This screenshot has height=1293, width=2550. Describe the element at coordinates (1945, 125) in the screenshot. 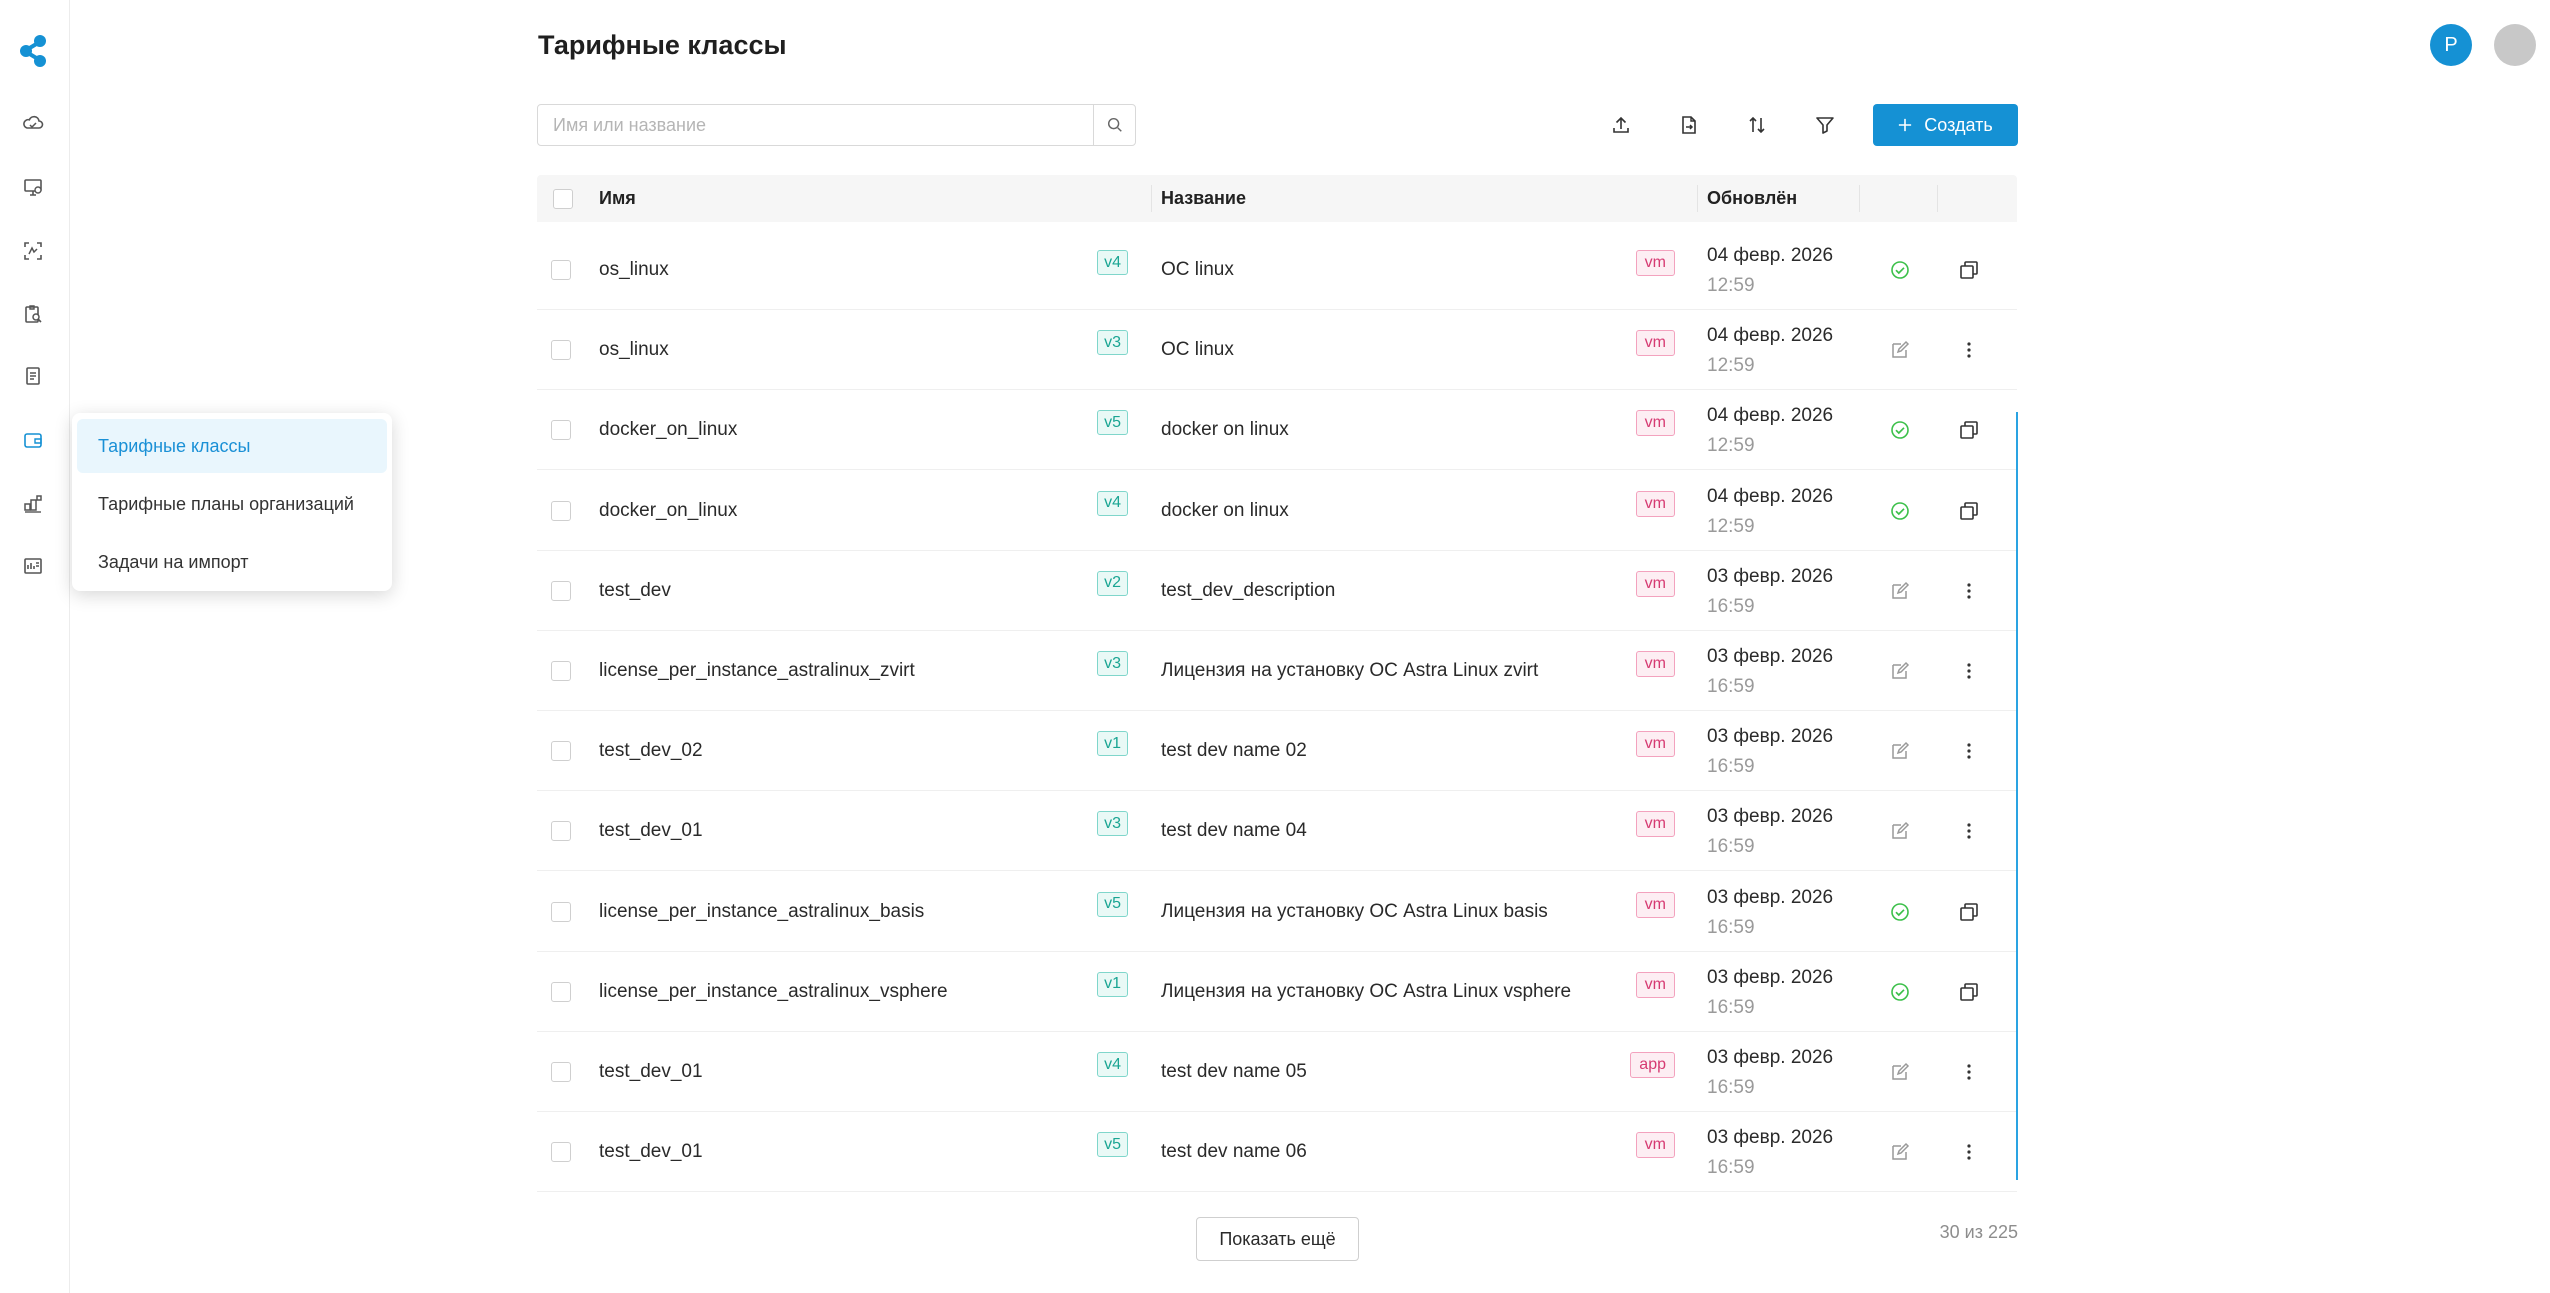

I see `create-button: Создать` at that location.